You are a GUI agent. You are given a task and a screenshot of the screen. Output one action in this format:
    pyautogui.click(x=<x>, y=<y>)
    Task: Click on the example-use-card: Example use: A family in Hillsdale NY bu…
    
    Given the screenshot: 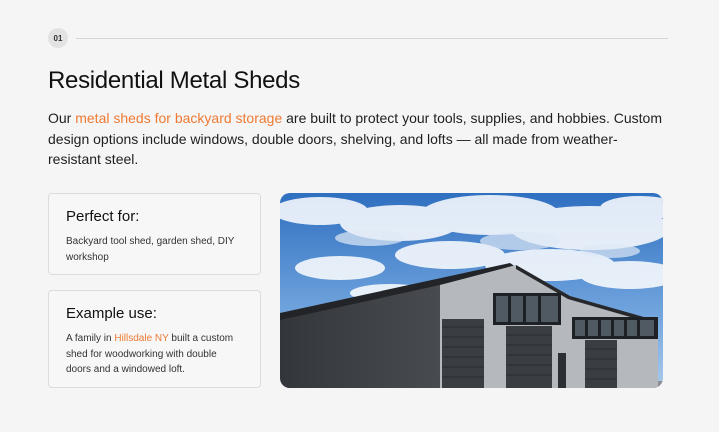 What is the action you would take?
    pyautogui.click(x=154, y=339)
    